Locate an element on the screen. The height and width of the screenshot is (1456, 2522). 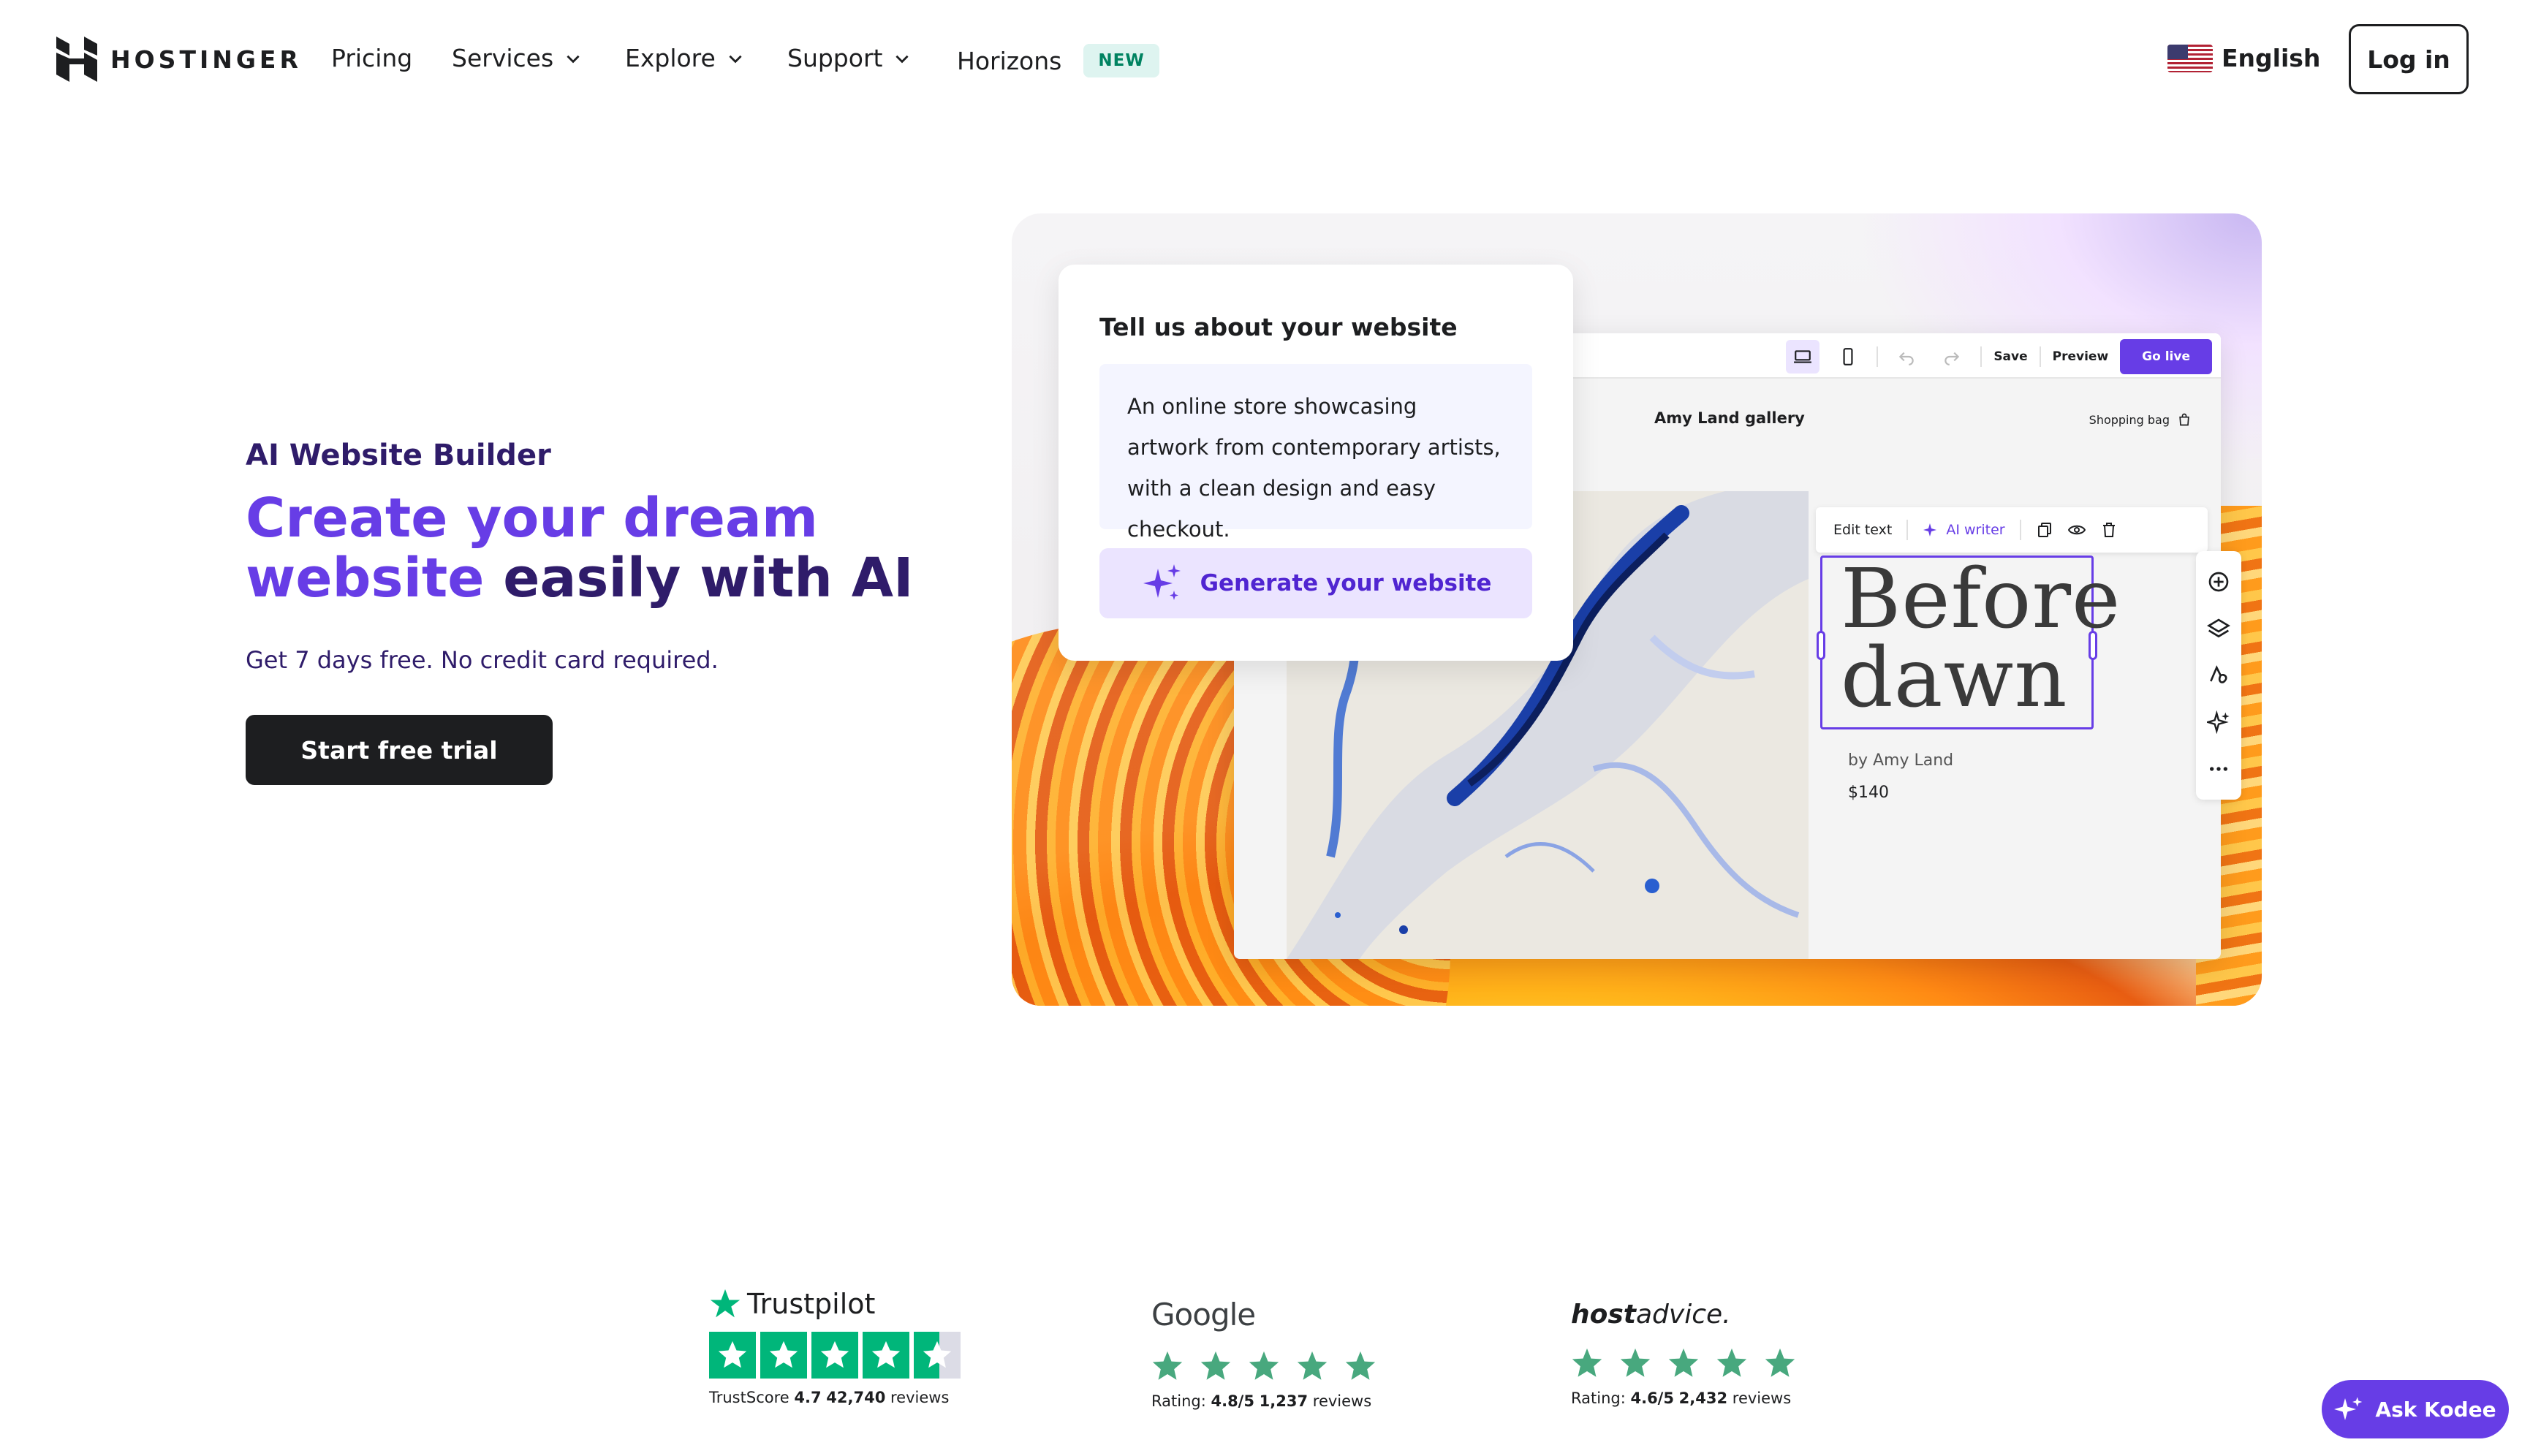
google-rating: Google Rating: 4.8/5 1,237 reviews is located at coordinates (1264, 1353).